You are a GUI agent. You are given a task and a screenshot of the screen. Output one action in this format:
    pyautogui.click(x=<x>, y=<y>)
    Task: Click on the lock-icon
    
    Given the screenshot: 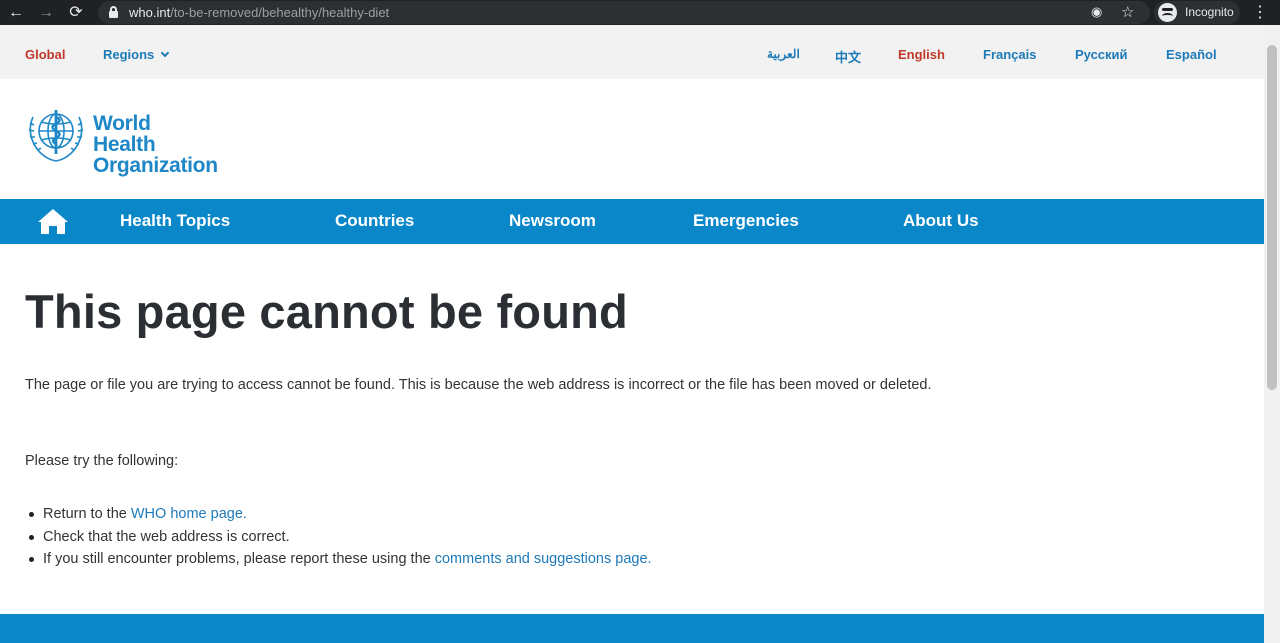 What is the action you would take?
    pyautogui.click(x=113, y=12)
    